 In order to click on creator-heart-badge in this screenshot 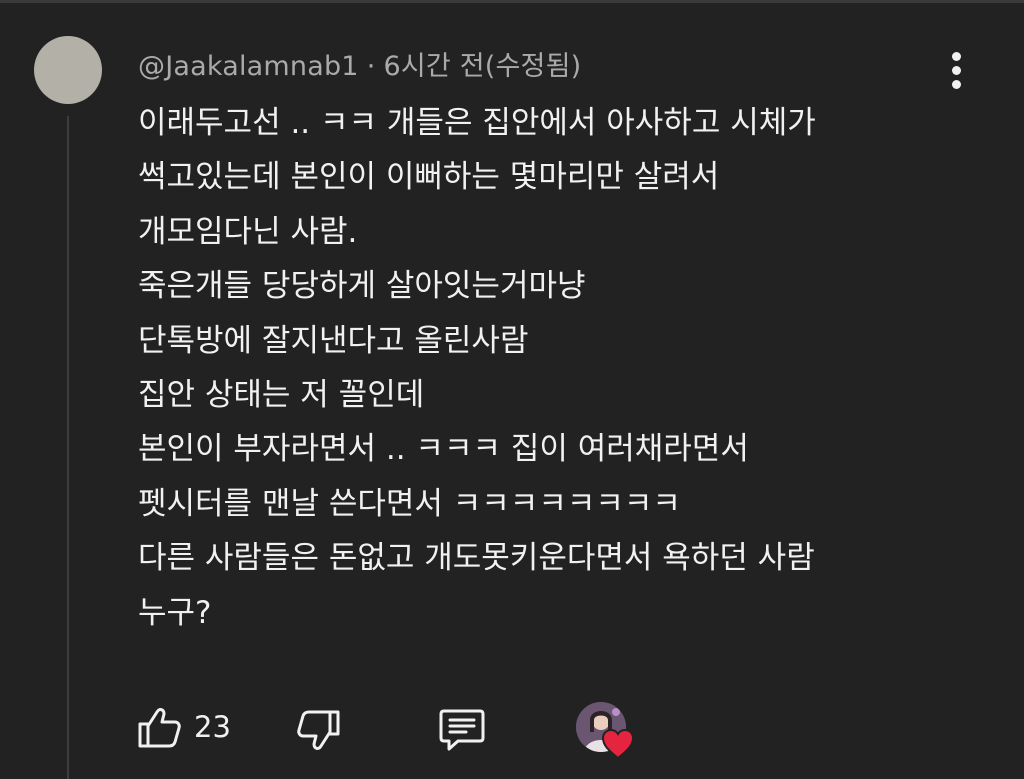, I will do `click(609, 732)`.